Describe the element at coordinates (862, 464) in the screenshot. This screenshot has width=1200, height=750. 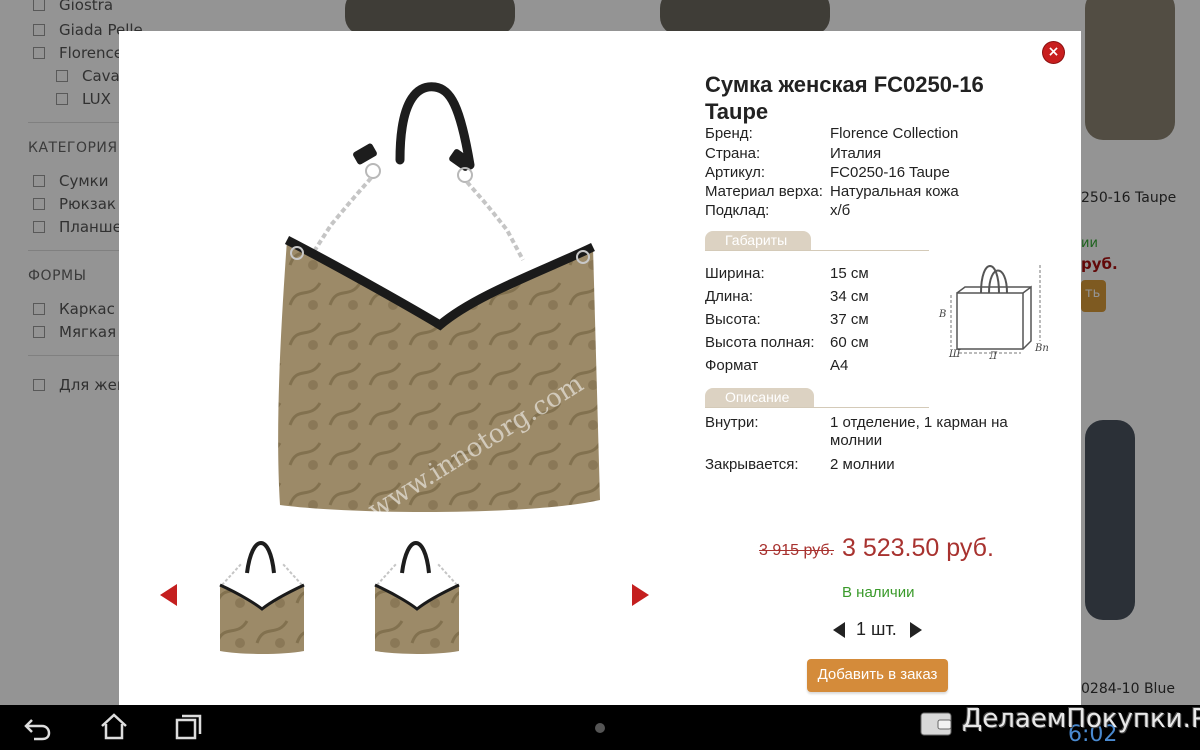
I see `desc-value-closure: 2 молнии` at that location.